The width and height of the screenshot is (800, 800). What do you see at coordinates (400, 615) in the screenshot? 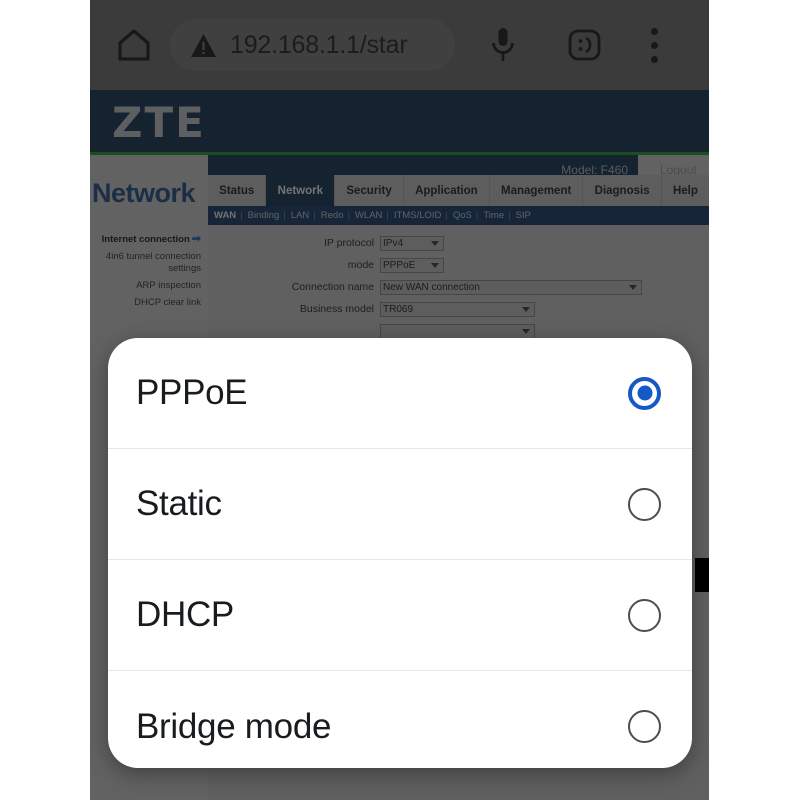
I see `option-row-dhcp: DHCP` at bounding box center [400, 615].